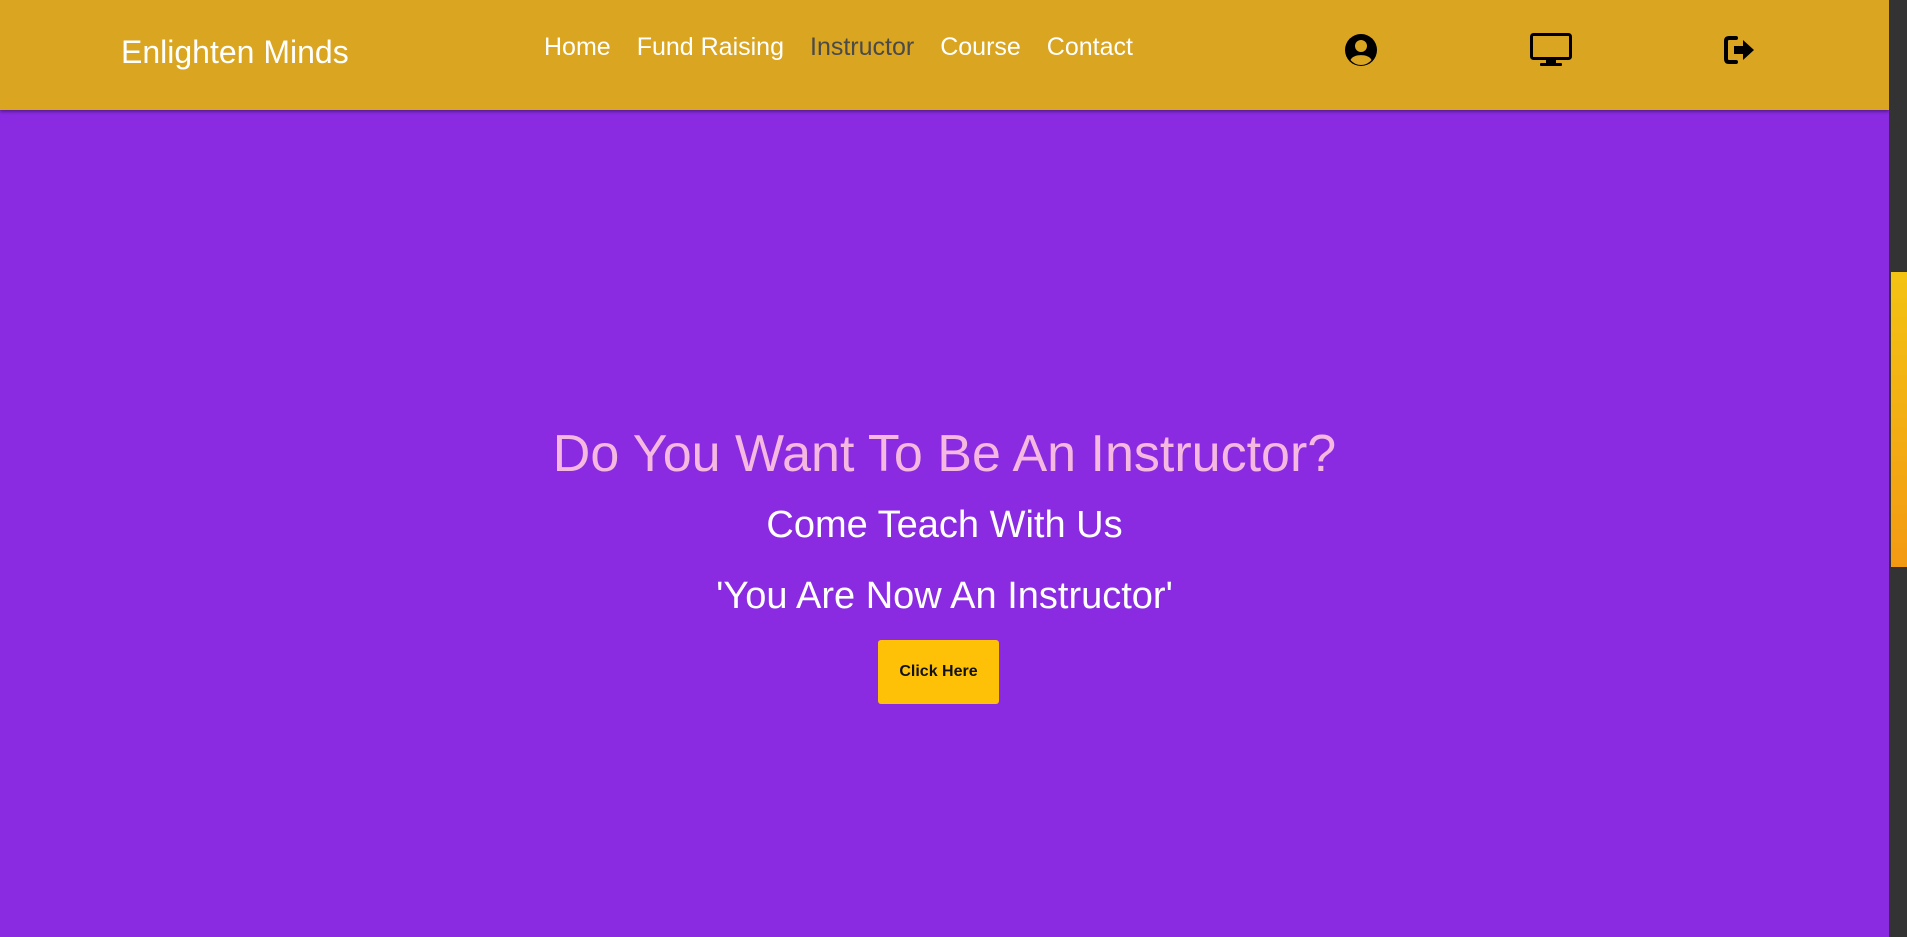 The image size is (1907, 937). I want to click on scrollbar, so click(1898, 468).